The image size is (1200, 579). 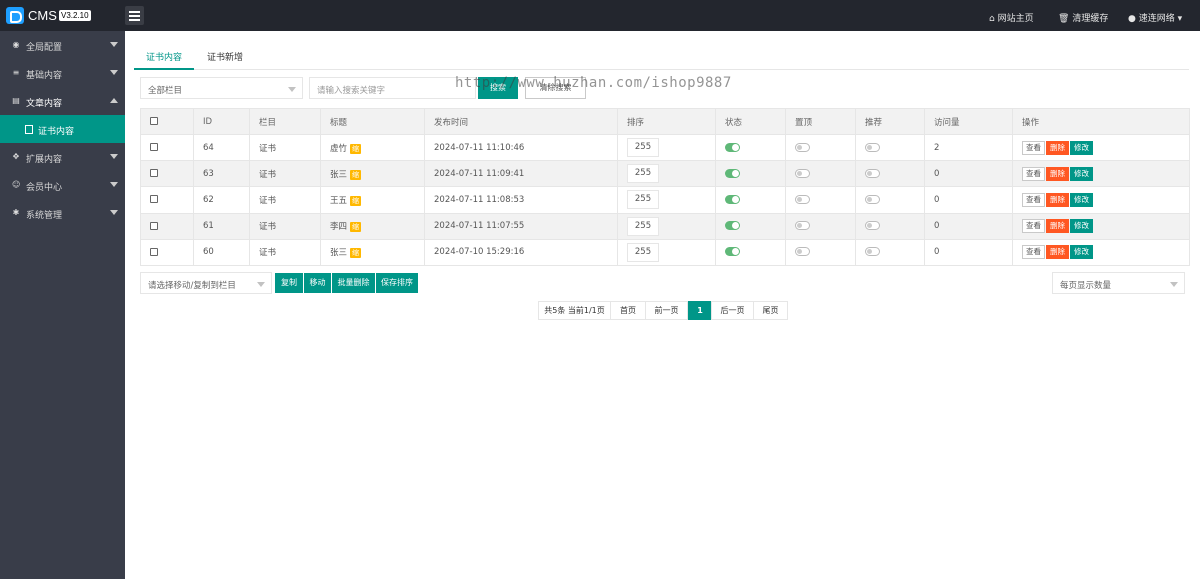 What do you see at coordinates (1118, 283) in the screenshot?
I see `page-size-select: 每页显示数量` at bounding box center [1118, 283].